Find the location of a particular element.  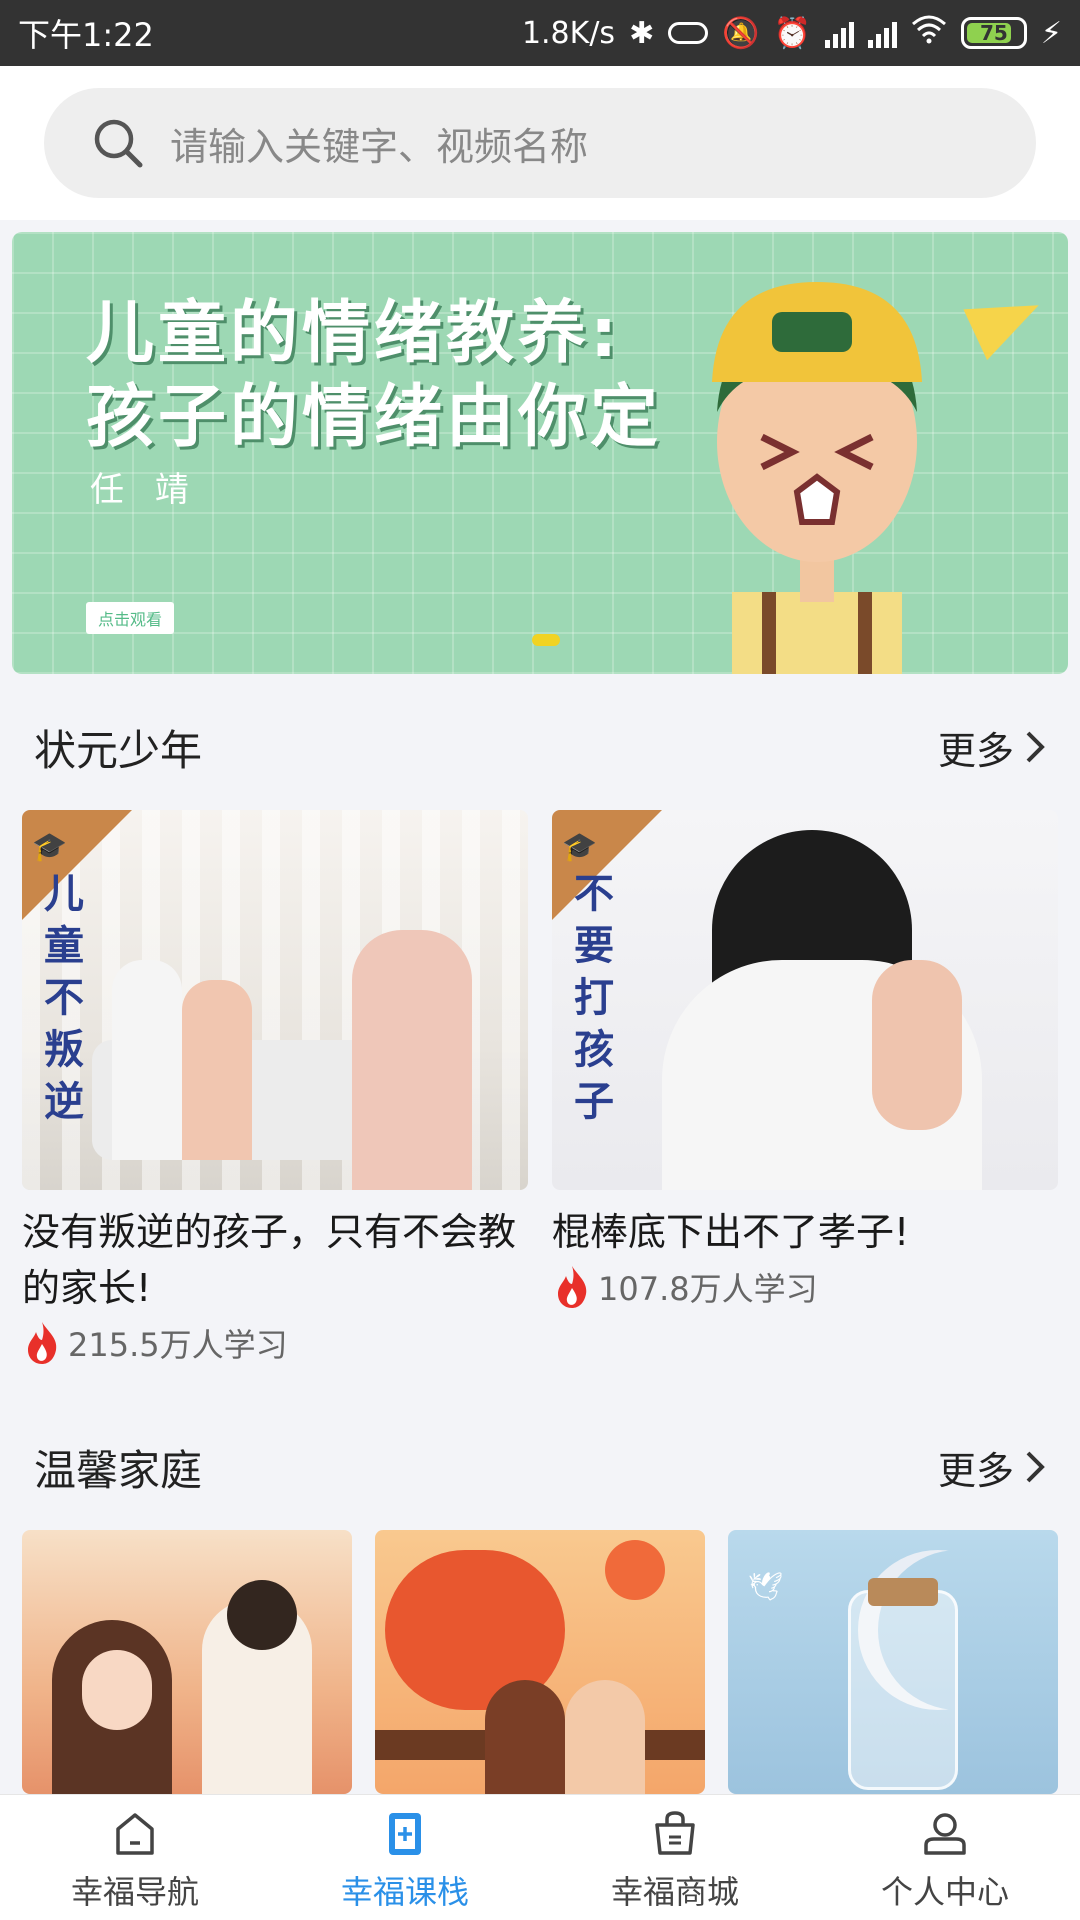

status-time: 下午1:22 is located at coordinates (86, 35).